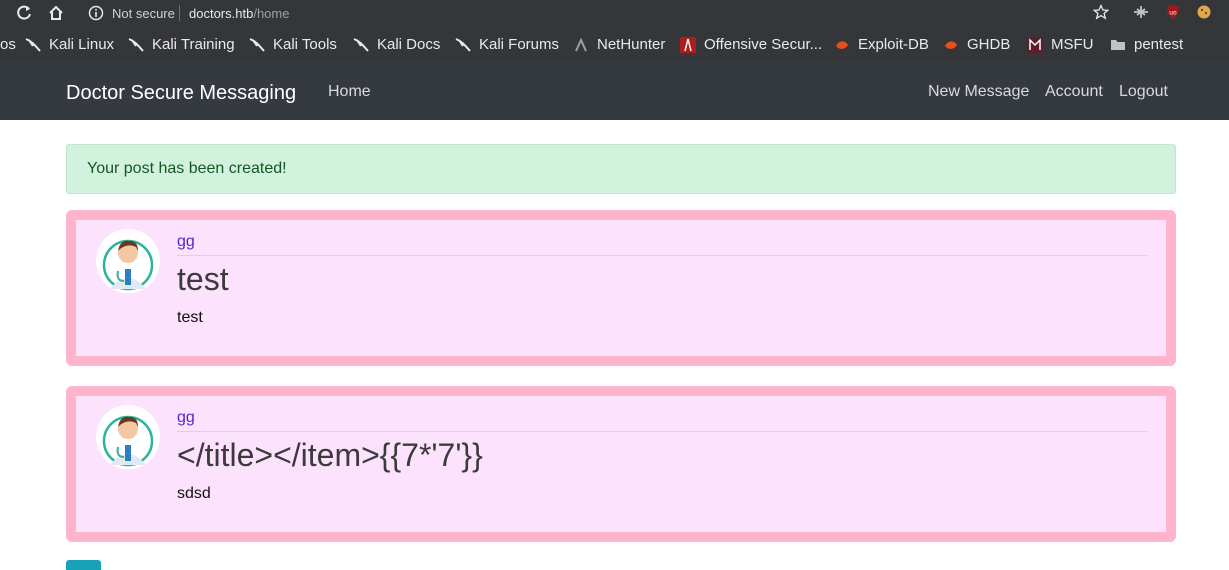 The image size is (1229, 570). I want to click on bookmark-label: Kali Linux, so click(82, 44).